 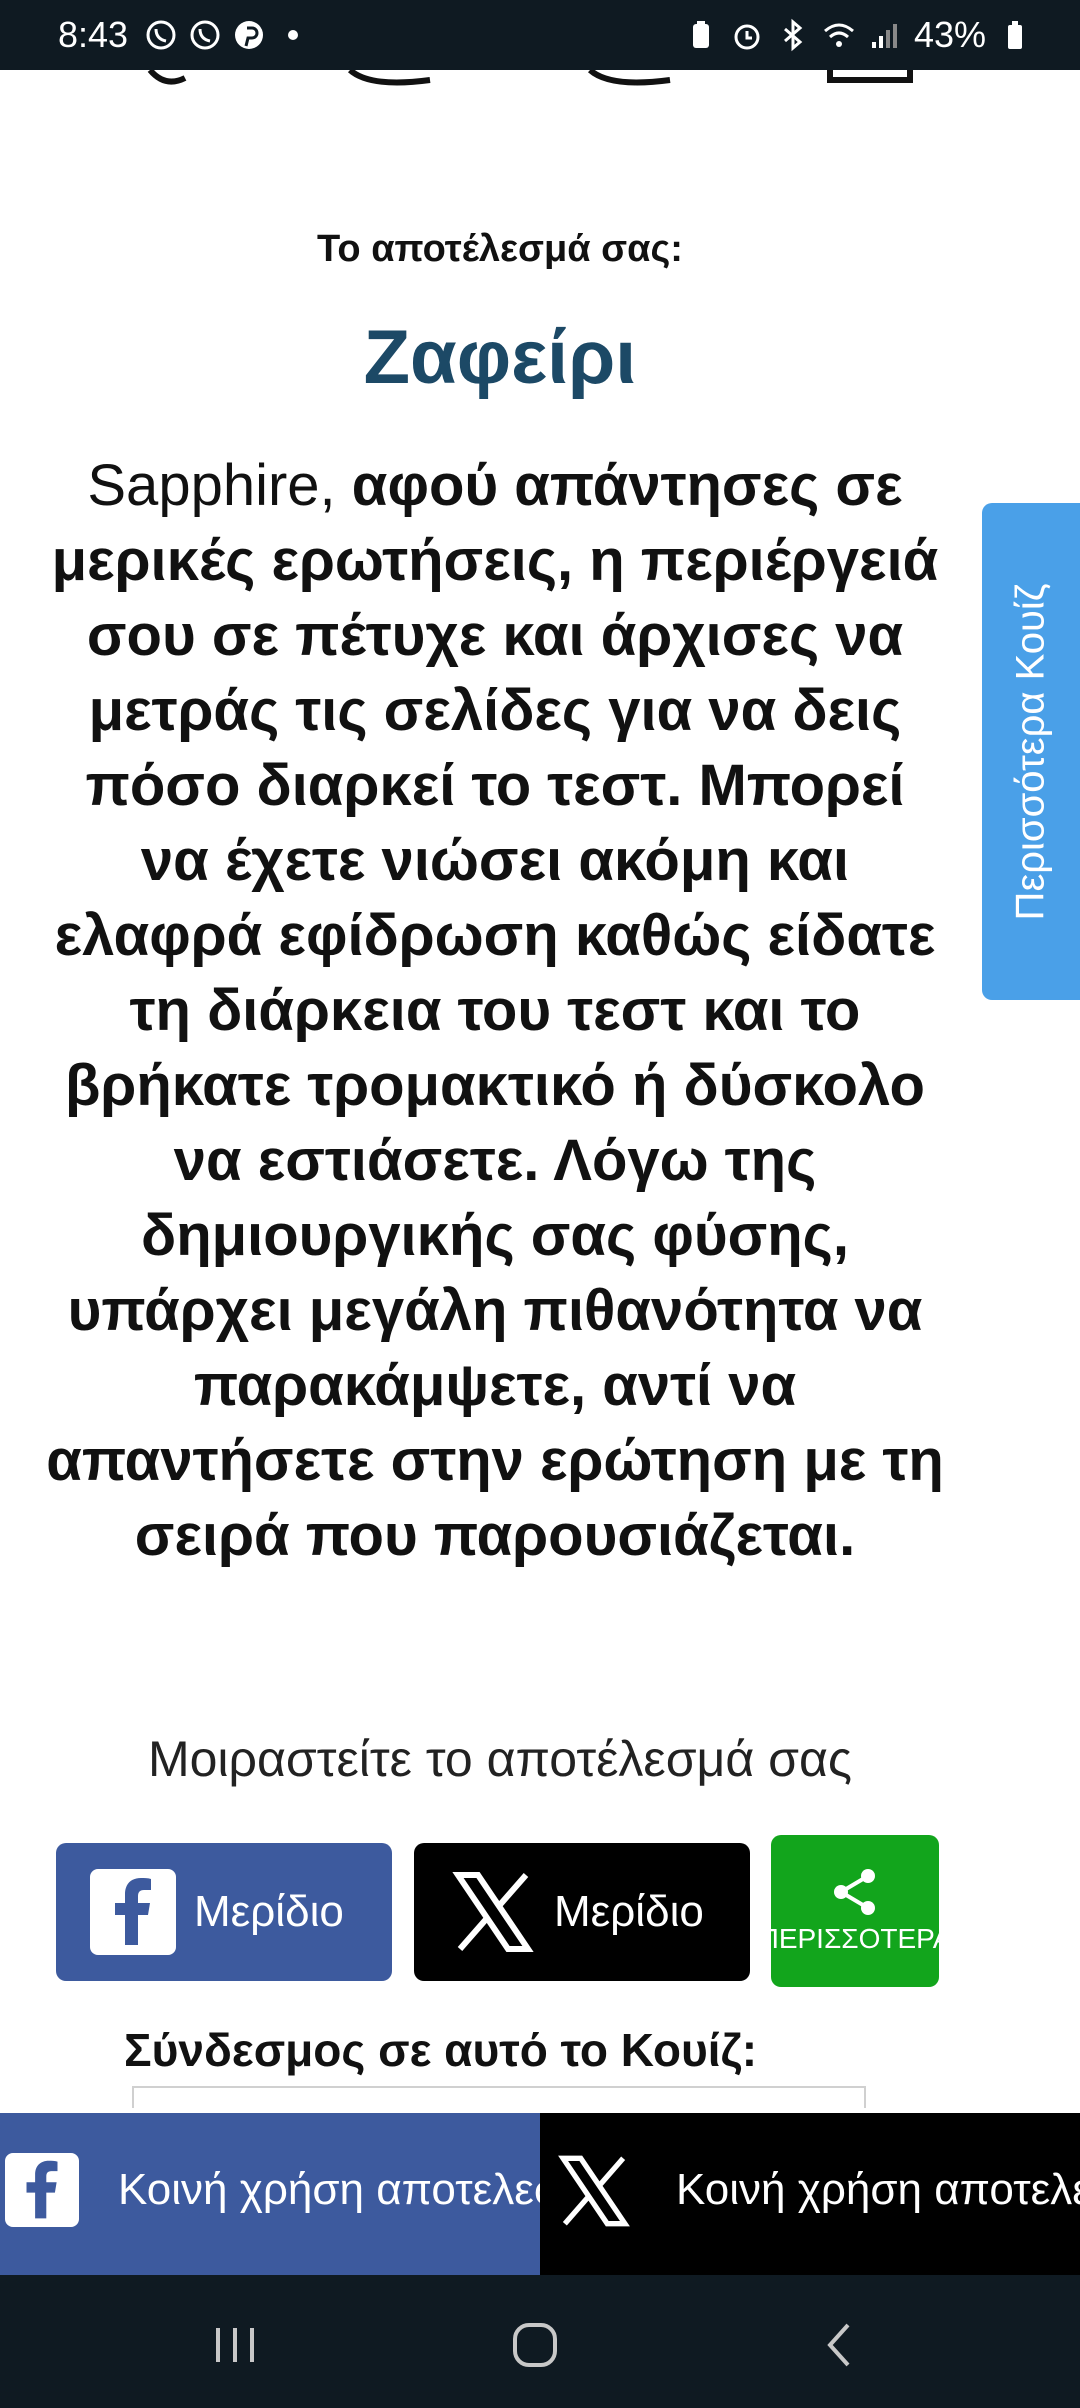 I want to click on home-icon, so click(x=535, y=2345).